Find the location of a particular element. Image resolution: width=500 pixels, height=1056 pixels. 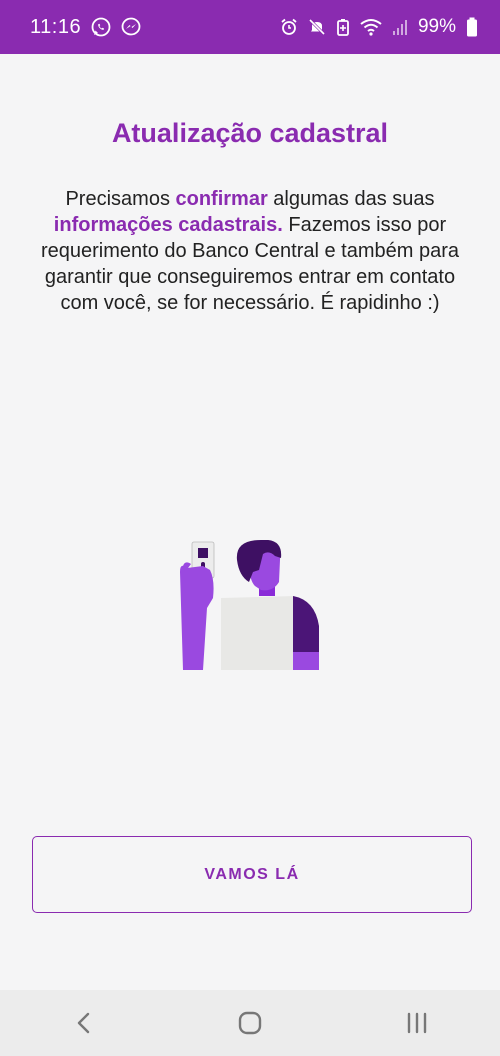

status-time: 11:16 is located at coordinates (56, 26).